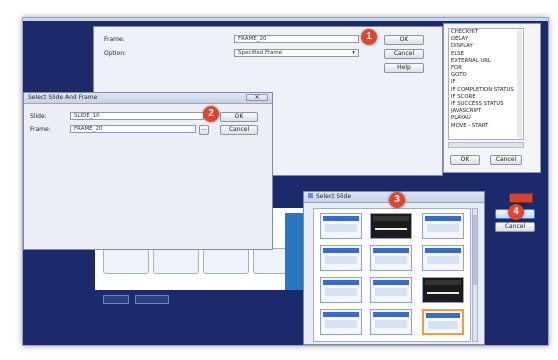 The image size is (558, 360). I want to click on list-item: FOR, so click(486, 68).